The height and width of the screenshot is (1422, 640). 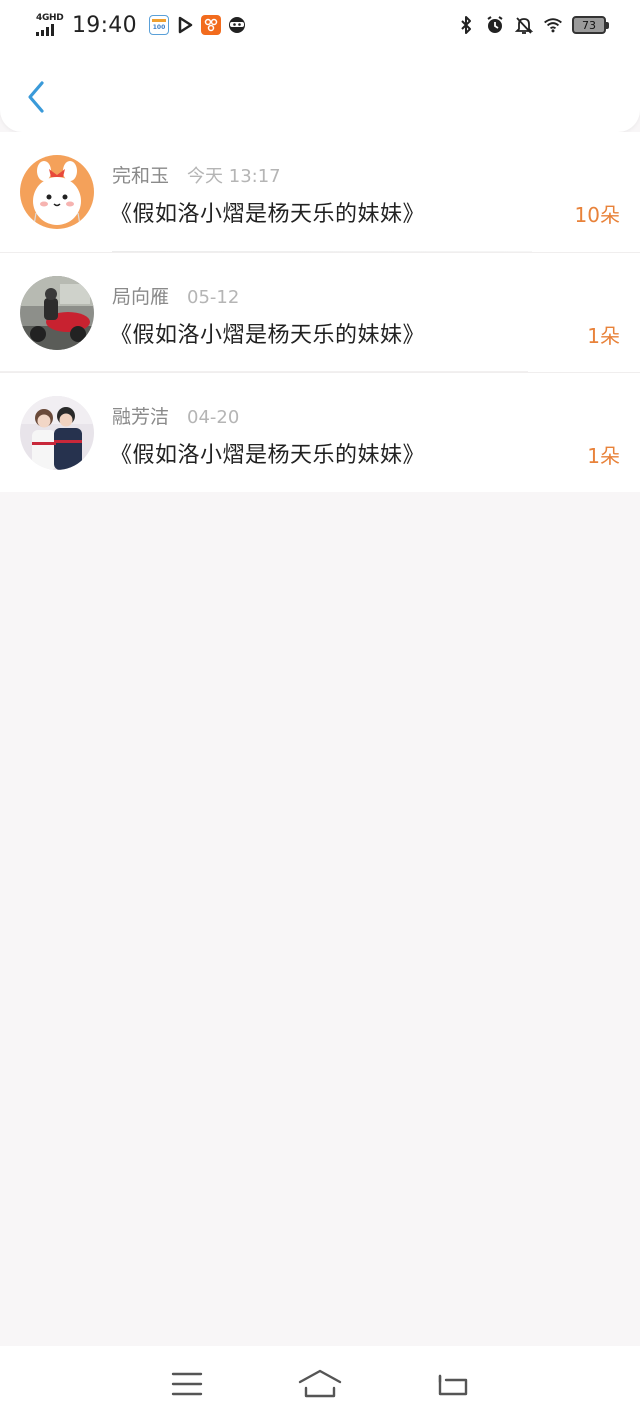 What do you see at coordinates (104, 25) in the screenshot?
I see `status-clock: 19:40` at bounding box center [104, 25].